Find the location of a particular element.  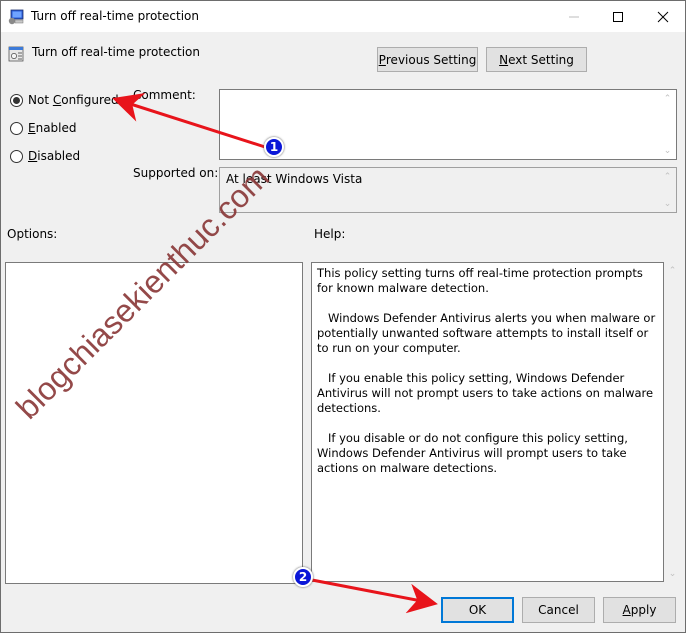

title-bar: Turn off real-time protection is located at coordinates (343, 16).